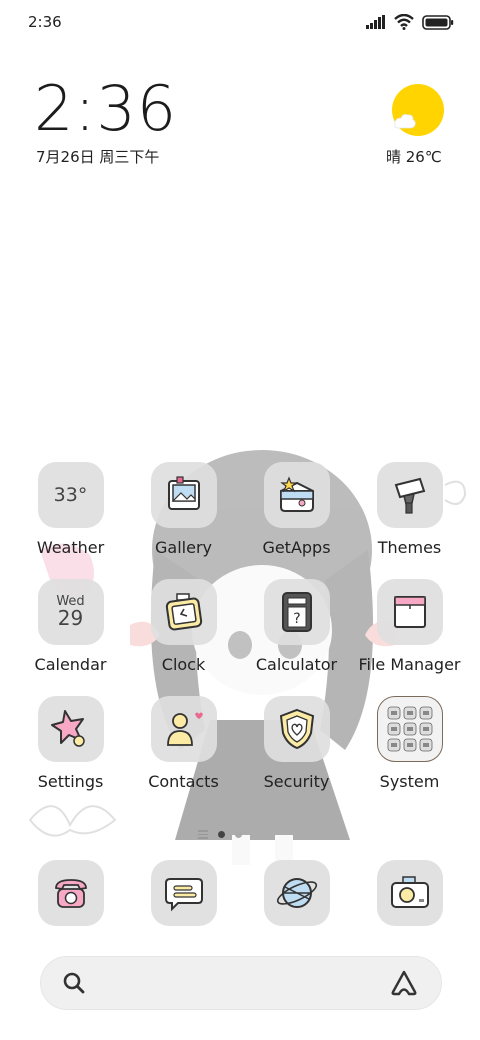 The width and height of the screenshot is (480, 1040). I want to click on app-label-getapps: GetApps, so click(296, 547).